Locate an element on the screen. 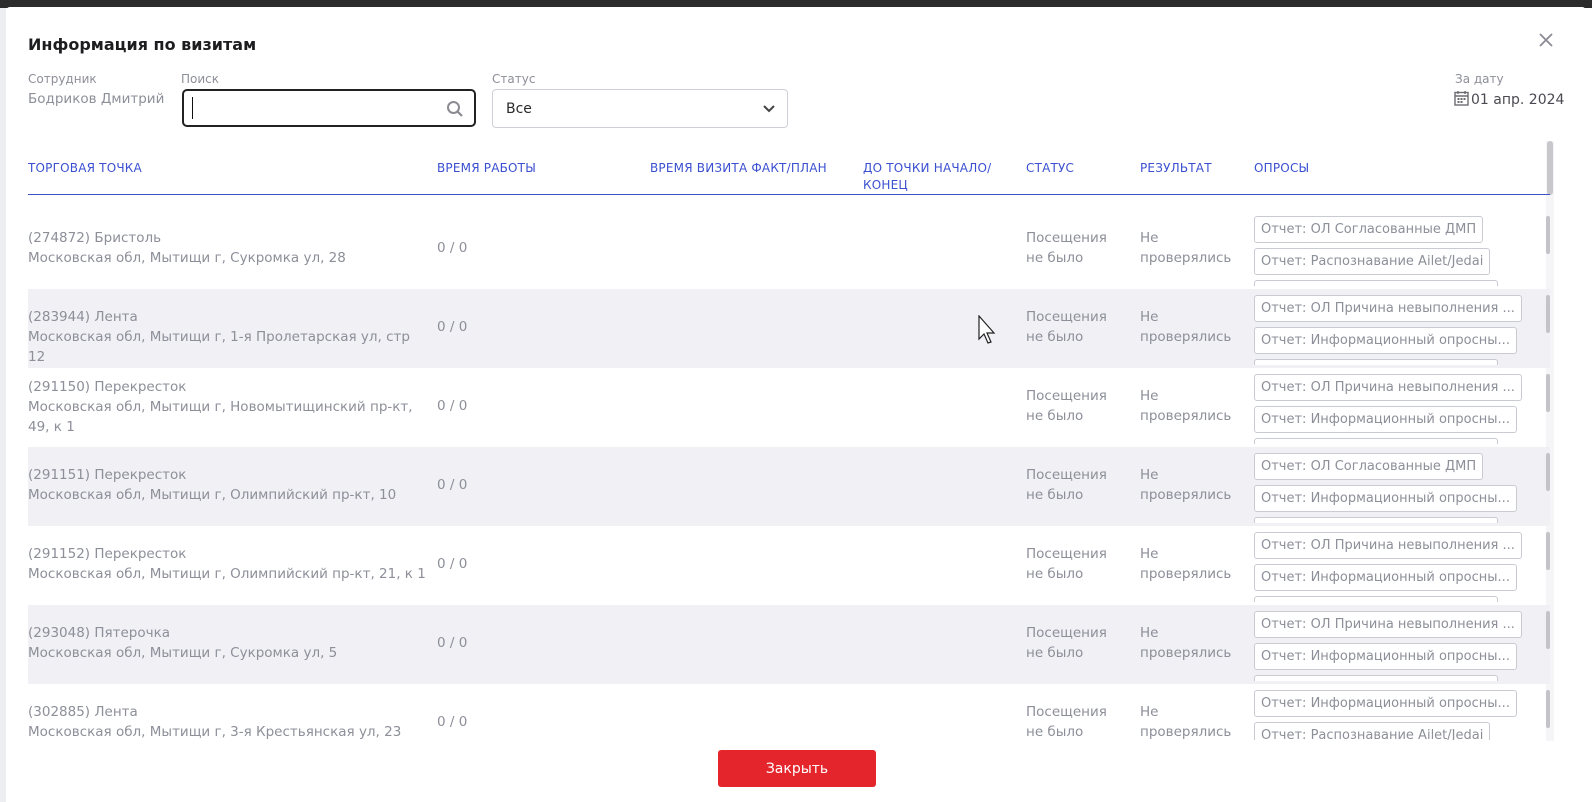 Image resolution: width=1592 pixels, height=802 pixels. employee-label: Сотрудник is located at coordinates (62, 79).